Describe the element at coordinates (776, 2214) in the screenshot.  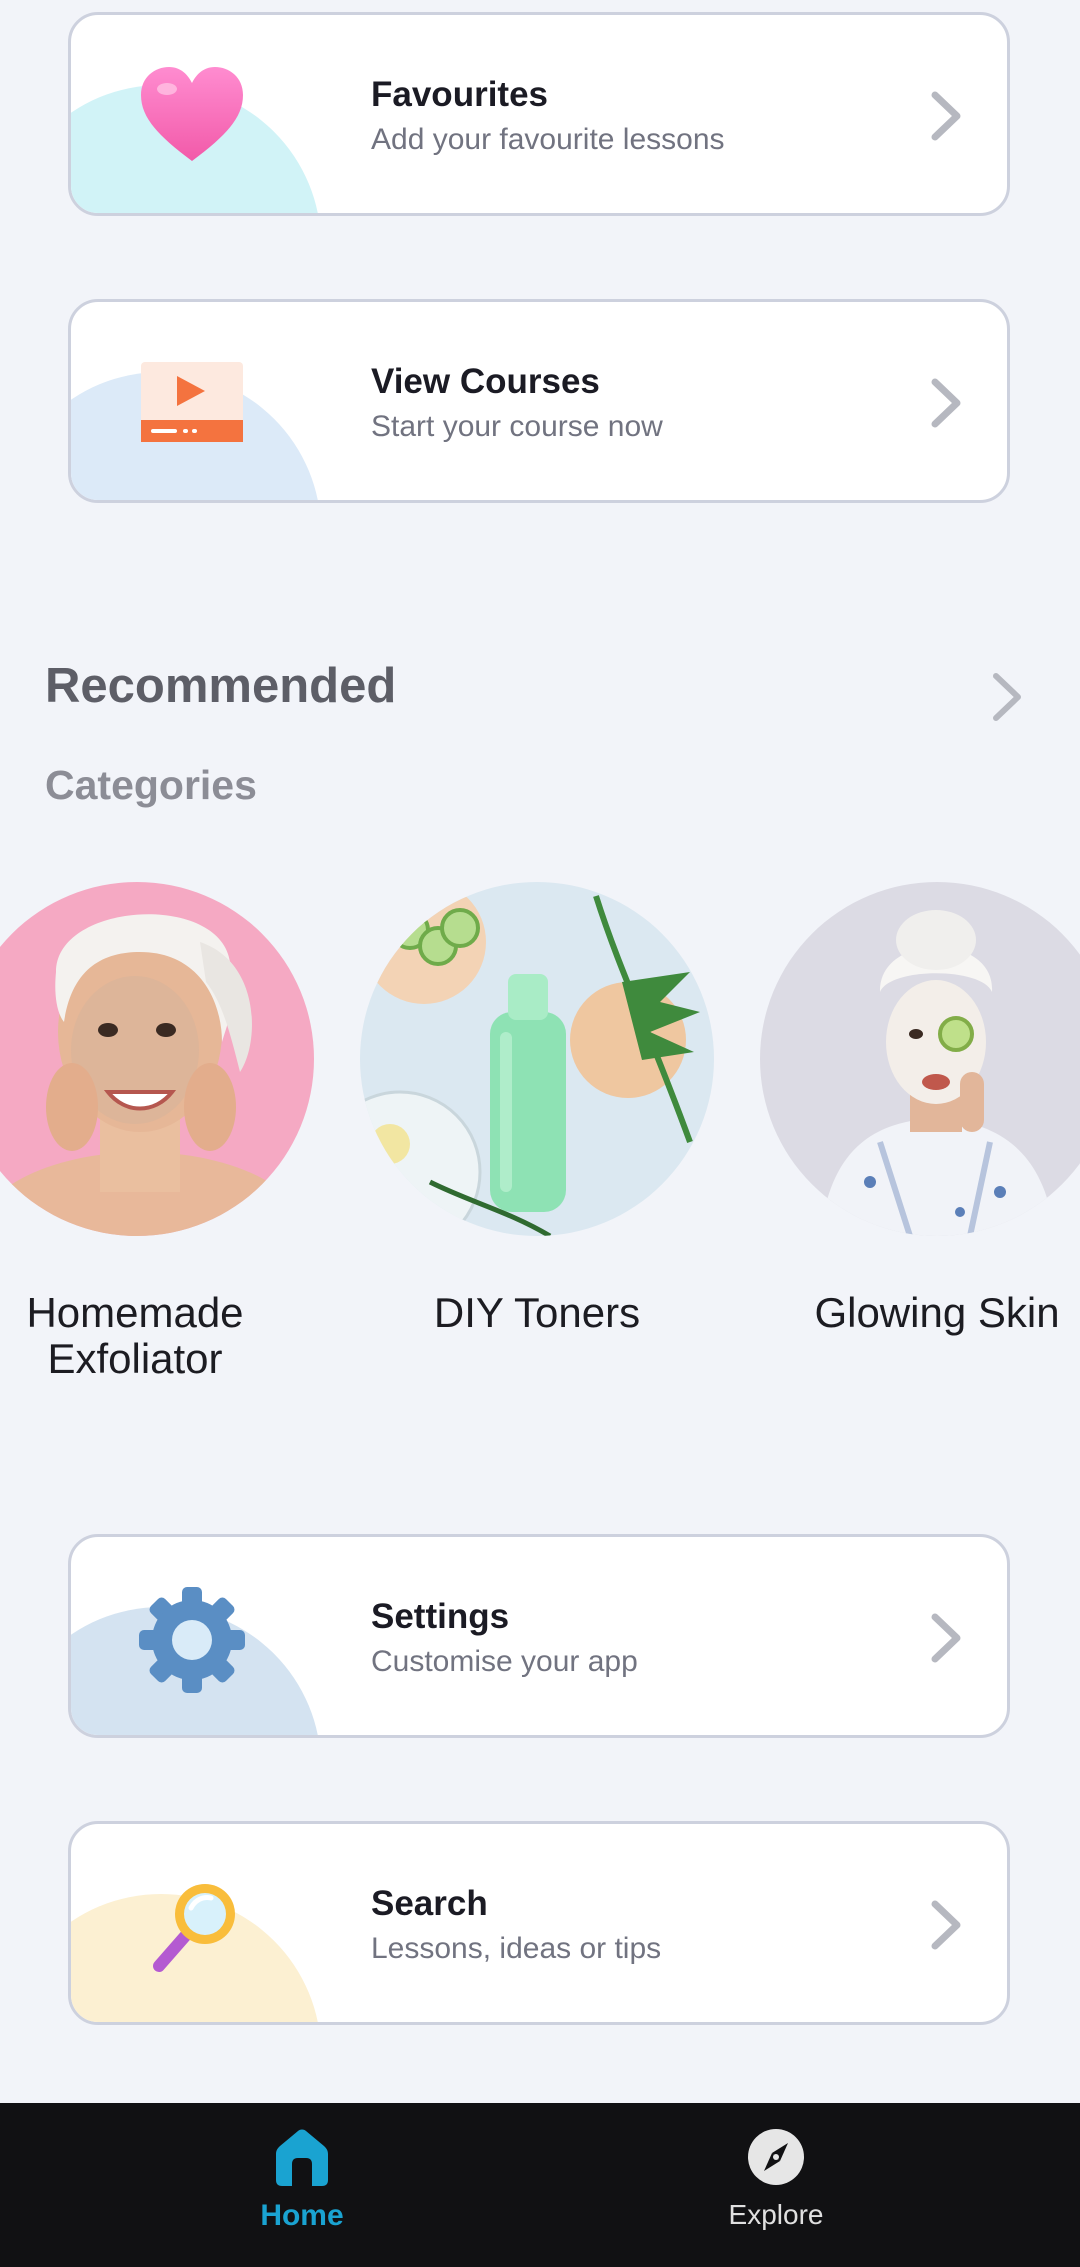
I see `nav-explore-label: Explore` at that location.